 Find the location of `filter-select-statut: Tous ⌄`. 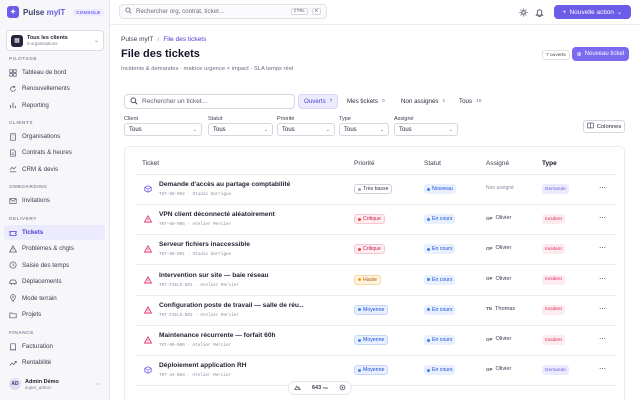

filter-select-statut: Tous ⌄ is located at coordinates (240, 129).